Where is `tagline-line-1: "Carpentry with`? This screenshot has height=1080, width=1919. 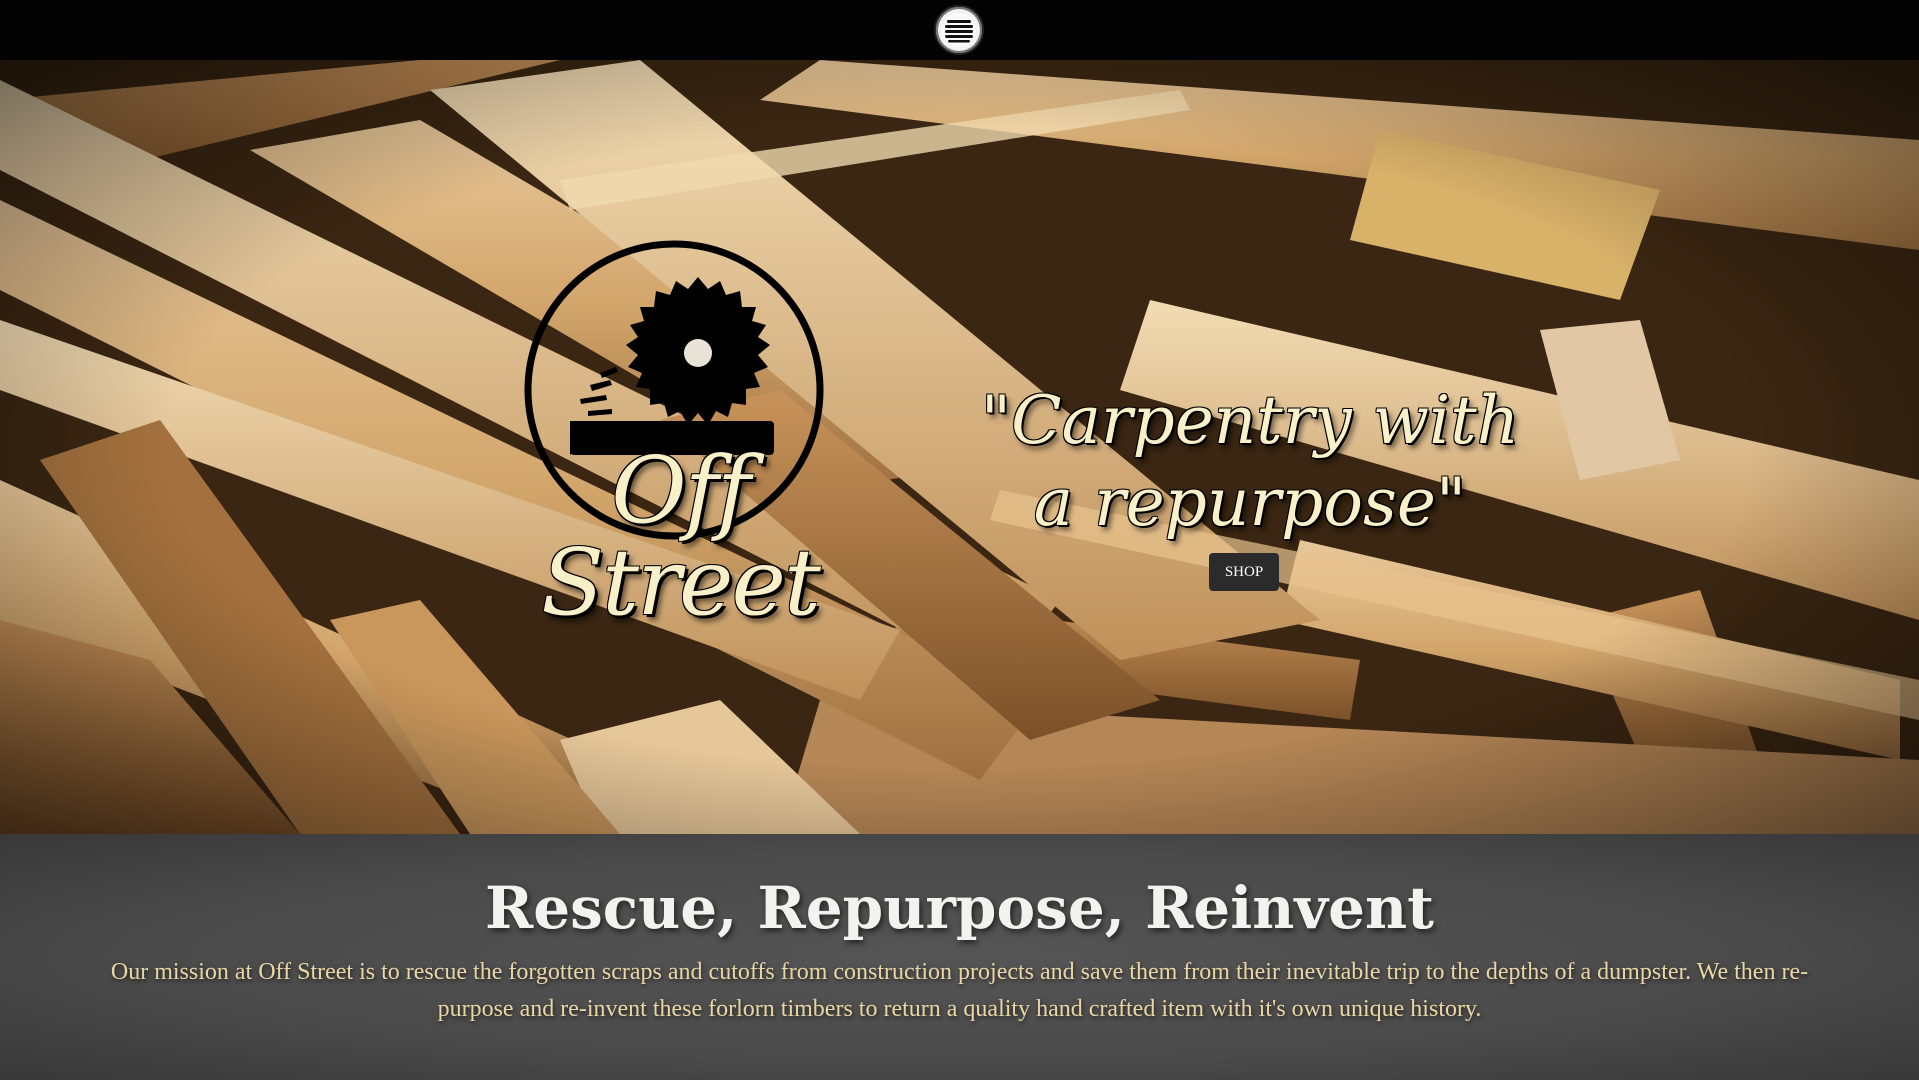
tagline-line-1: "Carpentry with is located at coordinates (1250, 420).